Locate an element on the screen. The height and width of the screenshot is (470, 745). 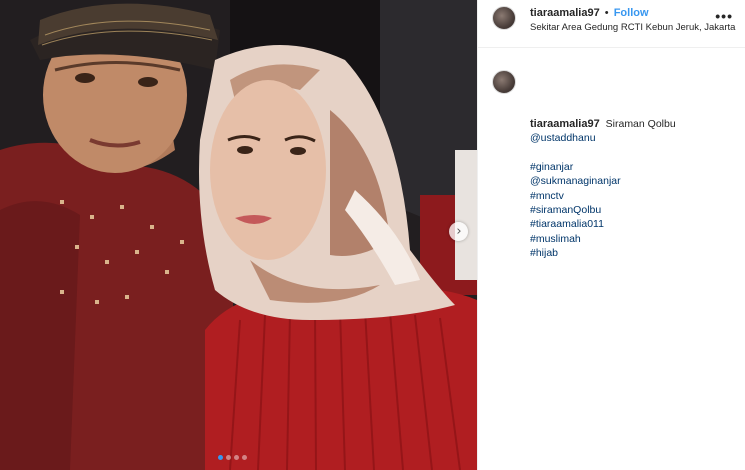
hashtag-link: #muslimah is located at coordinates (575, 239).